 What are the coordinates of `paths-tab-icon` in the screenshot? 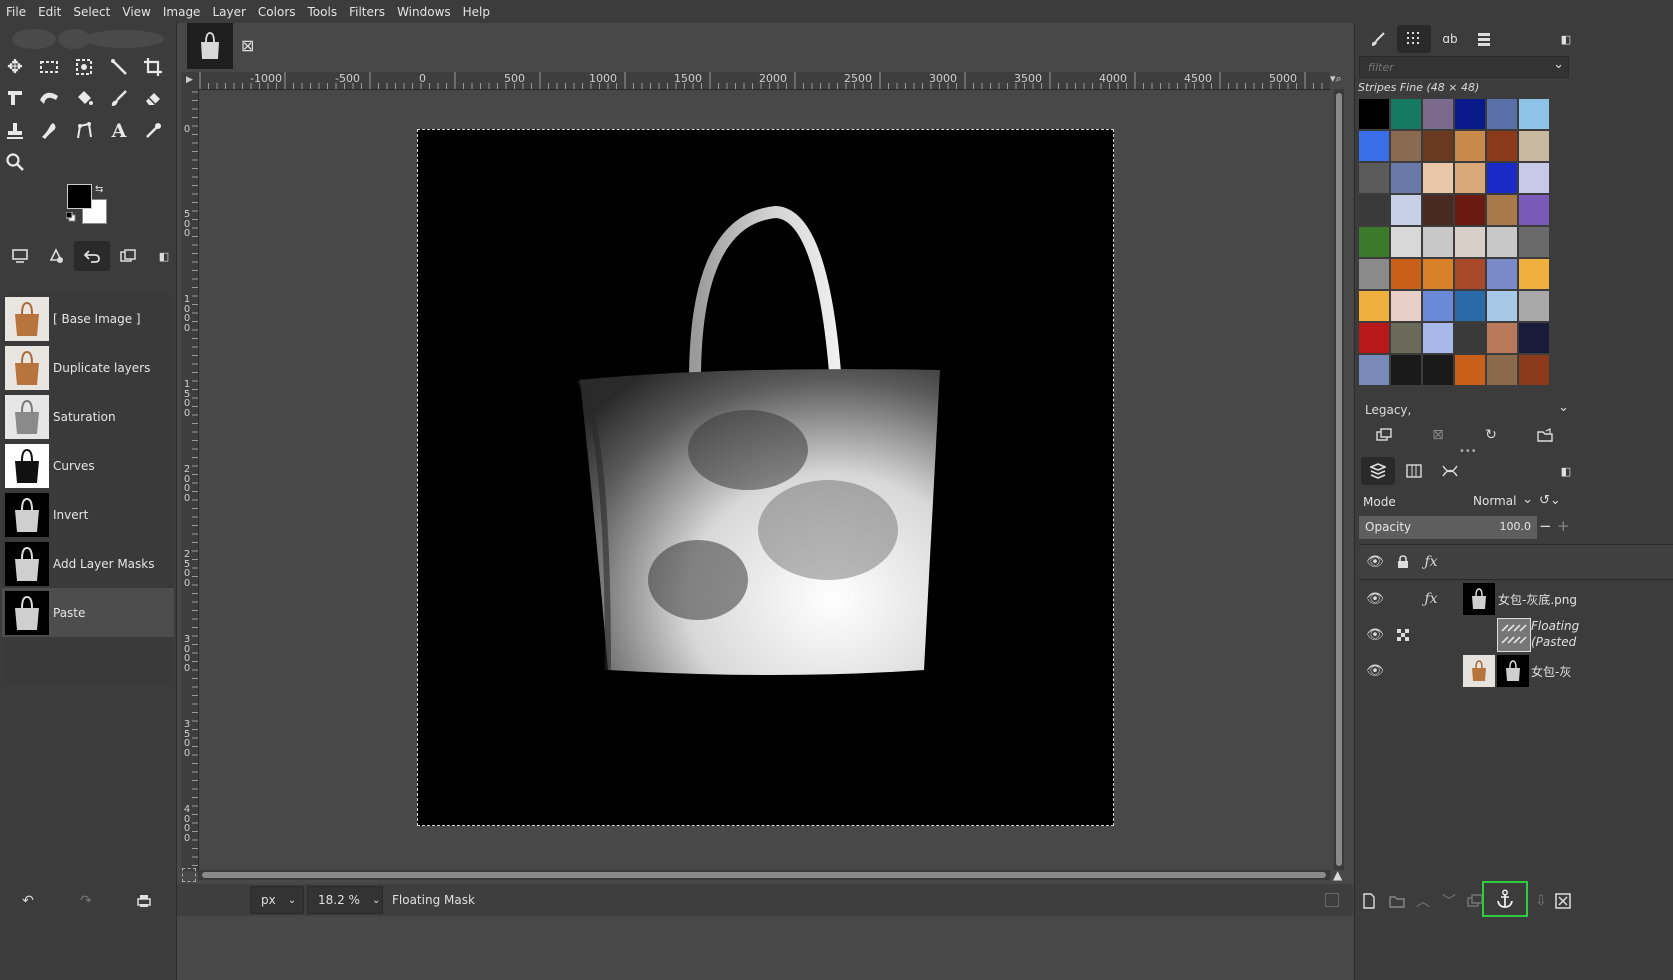 It's located at (1450, 471).